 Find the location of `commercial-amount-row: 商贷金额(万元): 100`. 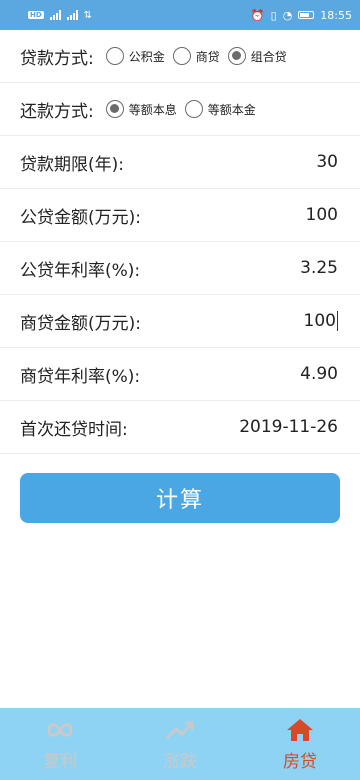

commercial-amount-row: 商贷金额(万元): 100 is located at coordinates (180, 321).